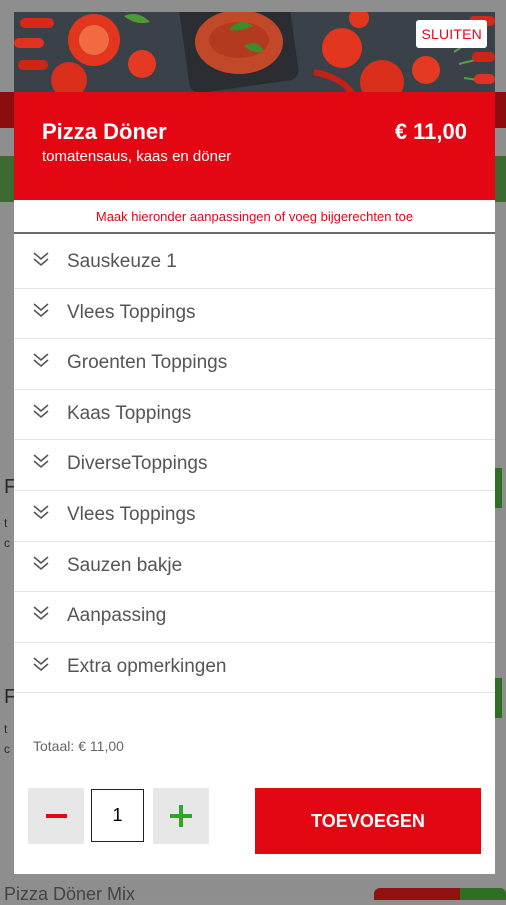 This screenshot has width=506, height=905. I want to click on option-label: Groenten Toppings, so click(147, 363).